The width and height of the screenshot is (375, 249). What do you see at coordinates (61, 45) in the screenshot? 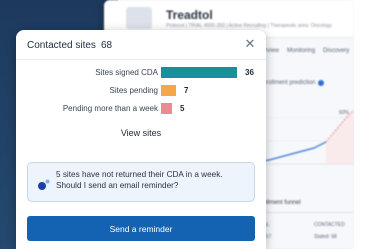
I see `popover-title-text: Contacted sites` at bounding box center [61, 45].